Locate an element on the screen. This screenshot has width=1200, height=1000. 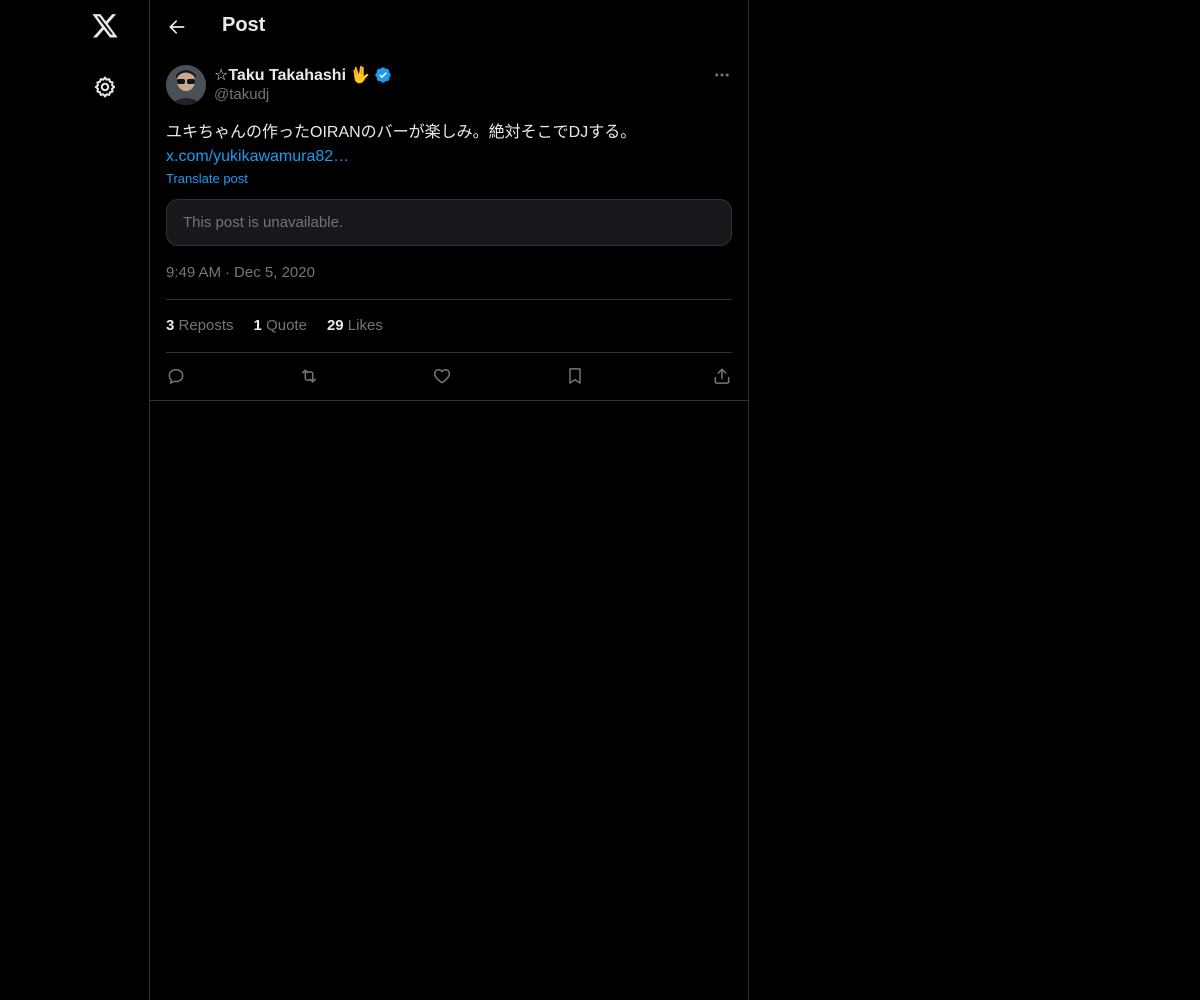
repost-button is located at coordinates (316, 376).